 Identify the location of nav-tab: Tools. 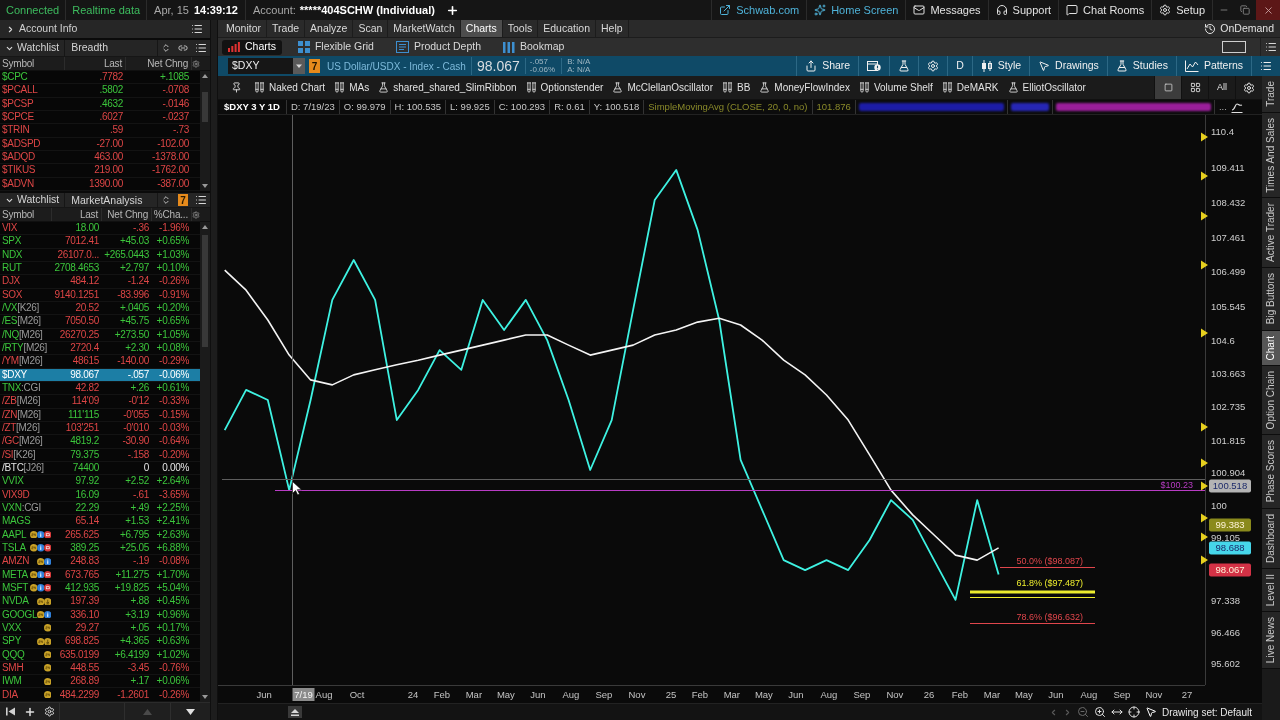
(520, 28).